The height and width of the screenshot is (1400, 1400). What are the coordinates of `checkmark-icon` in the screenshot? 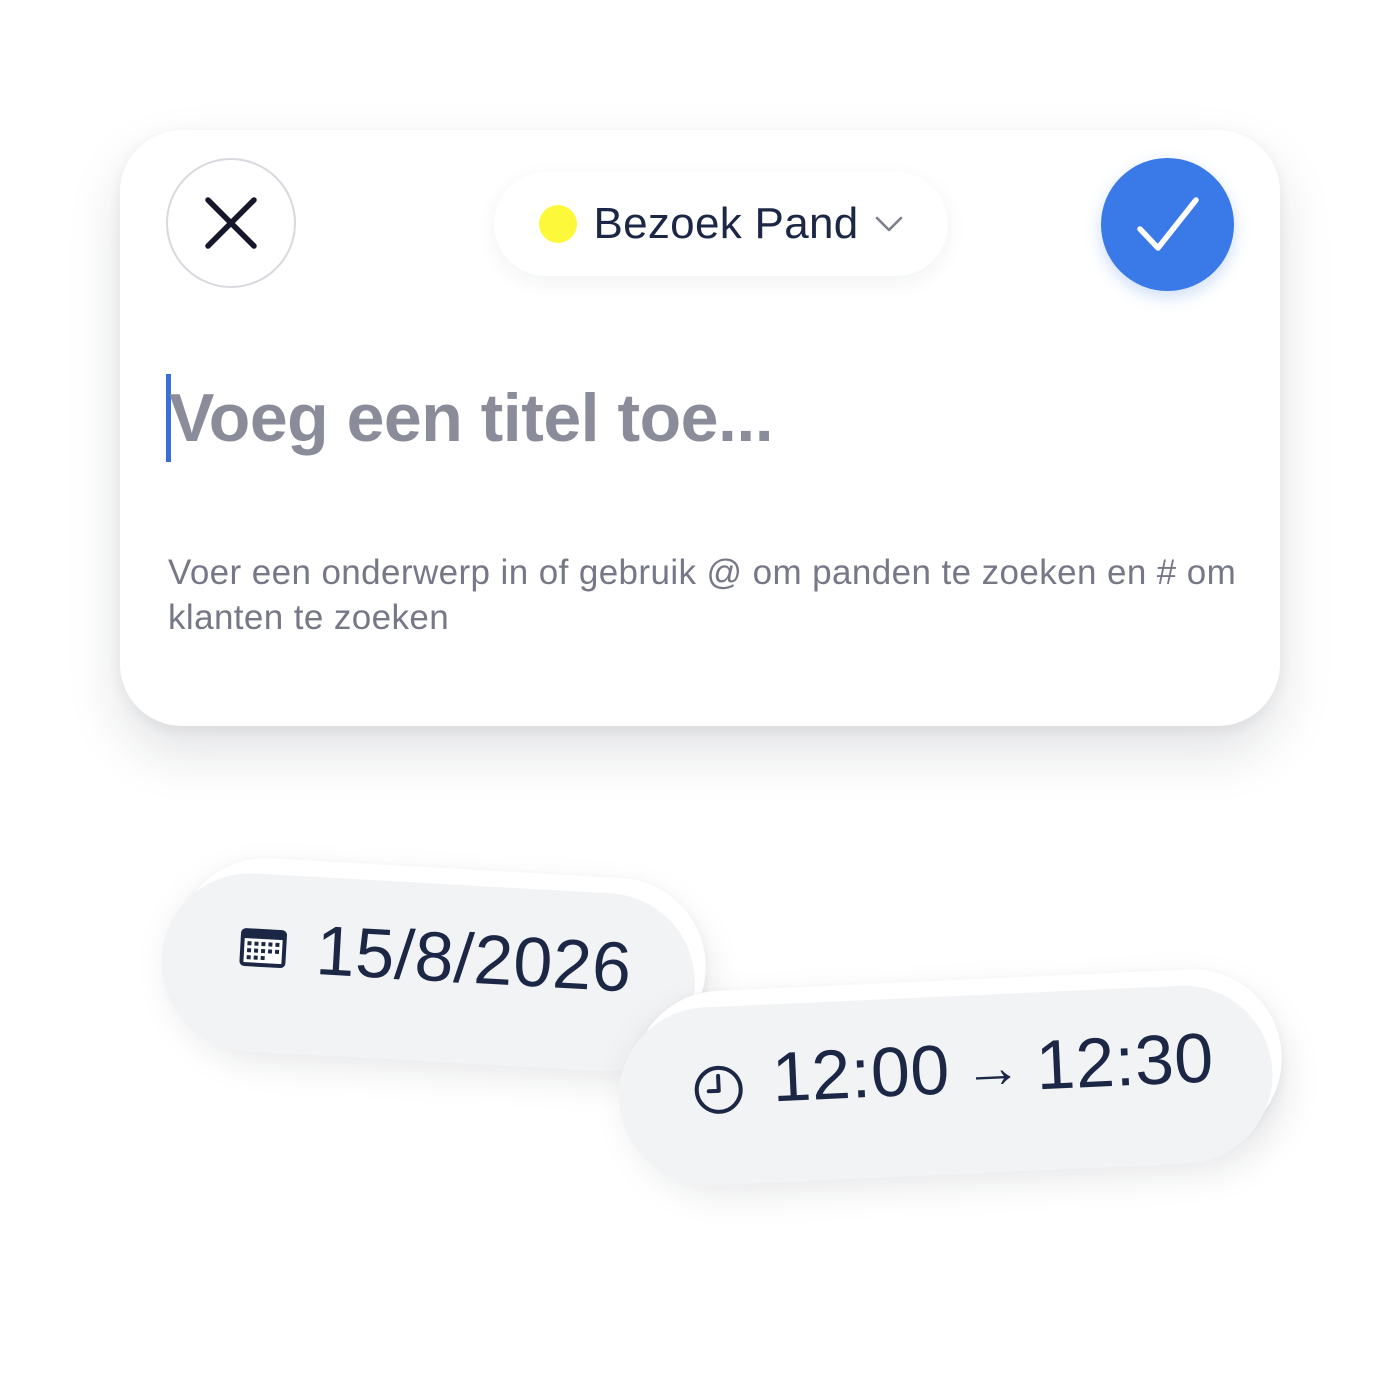 It's located at (1167, 223).